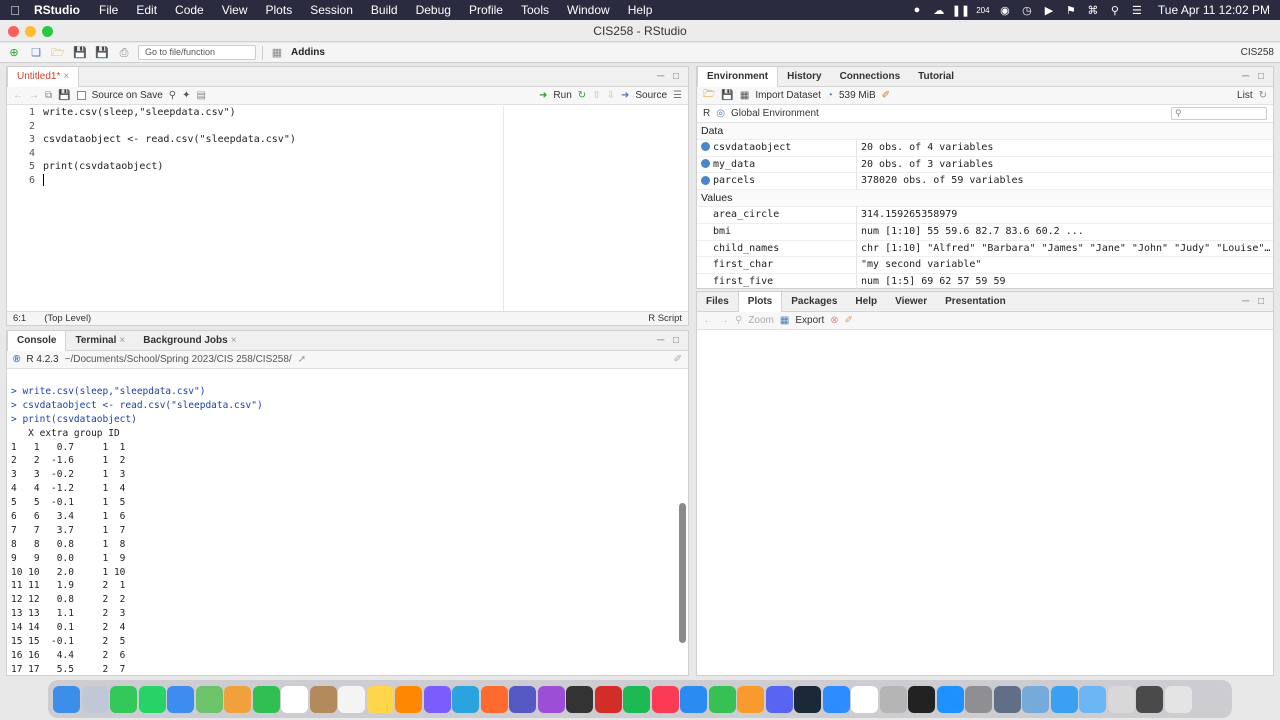  I want to click on show-in-window-icon: ⧉, so click(48, 95).